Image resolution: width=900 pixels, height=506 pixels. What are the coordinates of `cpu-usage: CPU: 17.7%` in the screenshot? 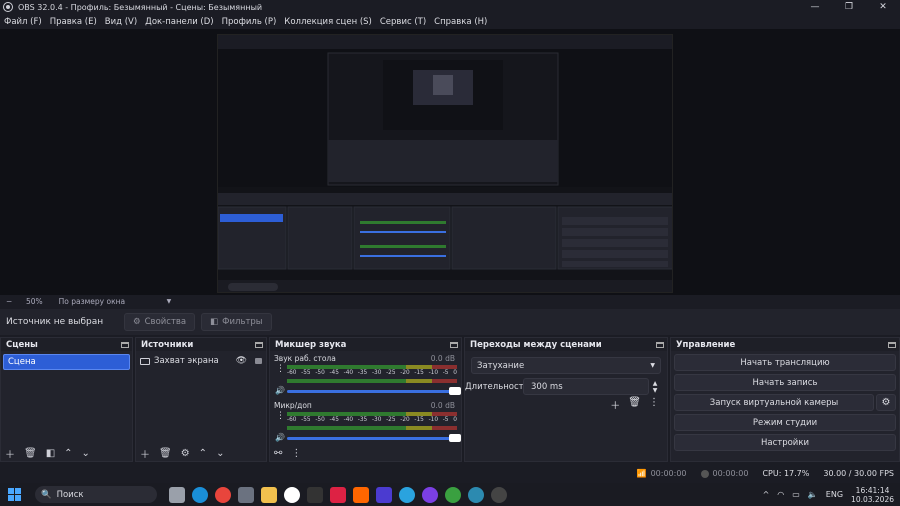 It's located at (786, 473).